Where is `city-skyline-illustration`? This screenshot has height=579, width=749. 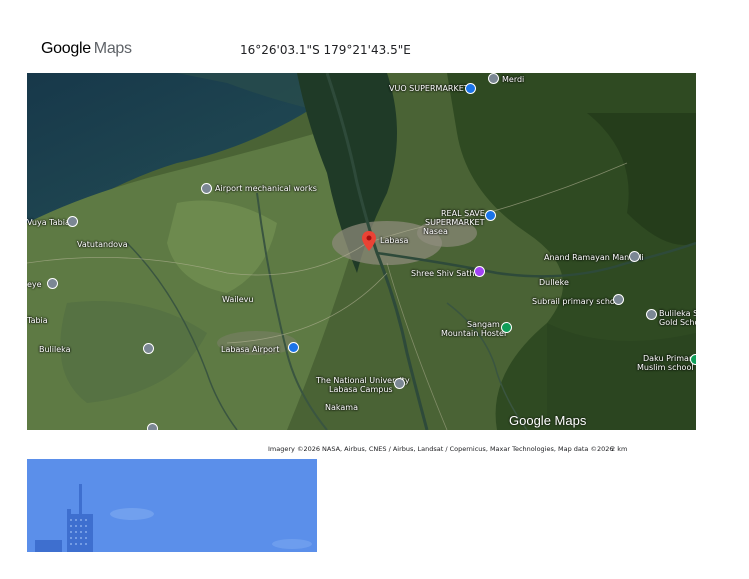 city-skyline-illustration is located at coordinates (172, 505).